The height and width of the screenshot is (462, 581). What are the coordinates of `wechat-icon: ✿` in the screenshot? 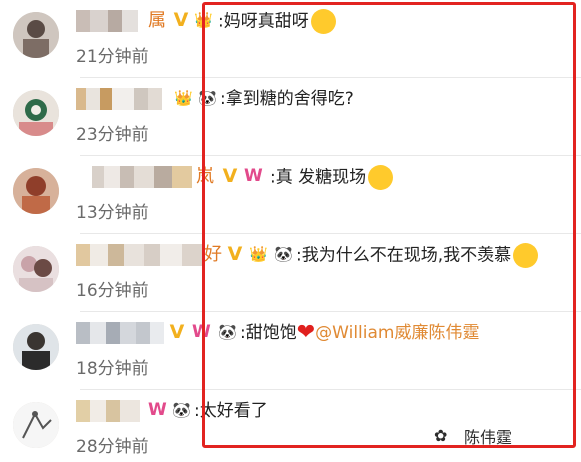 It's located at (441, 435).